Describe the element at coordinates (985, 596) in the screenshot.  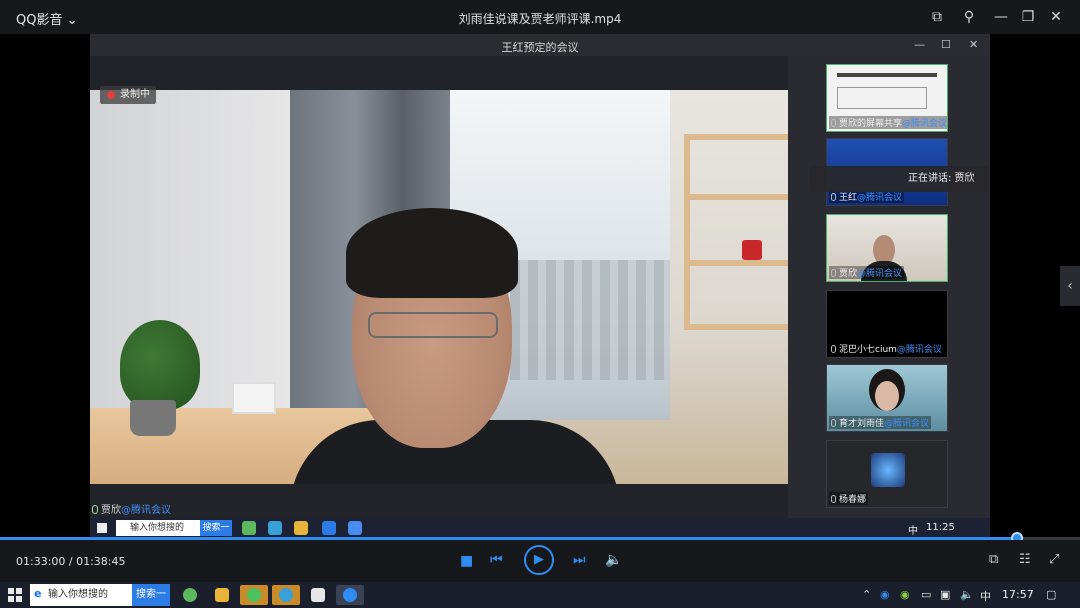
I see `ime-indicator: 中` at that location.